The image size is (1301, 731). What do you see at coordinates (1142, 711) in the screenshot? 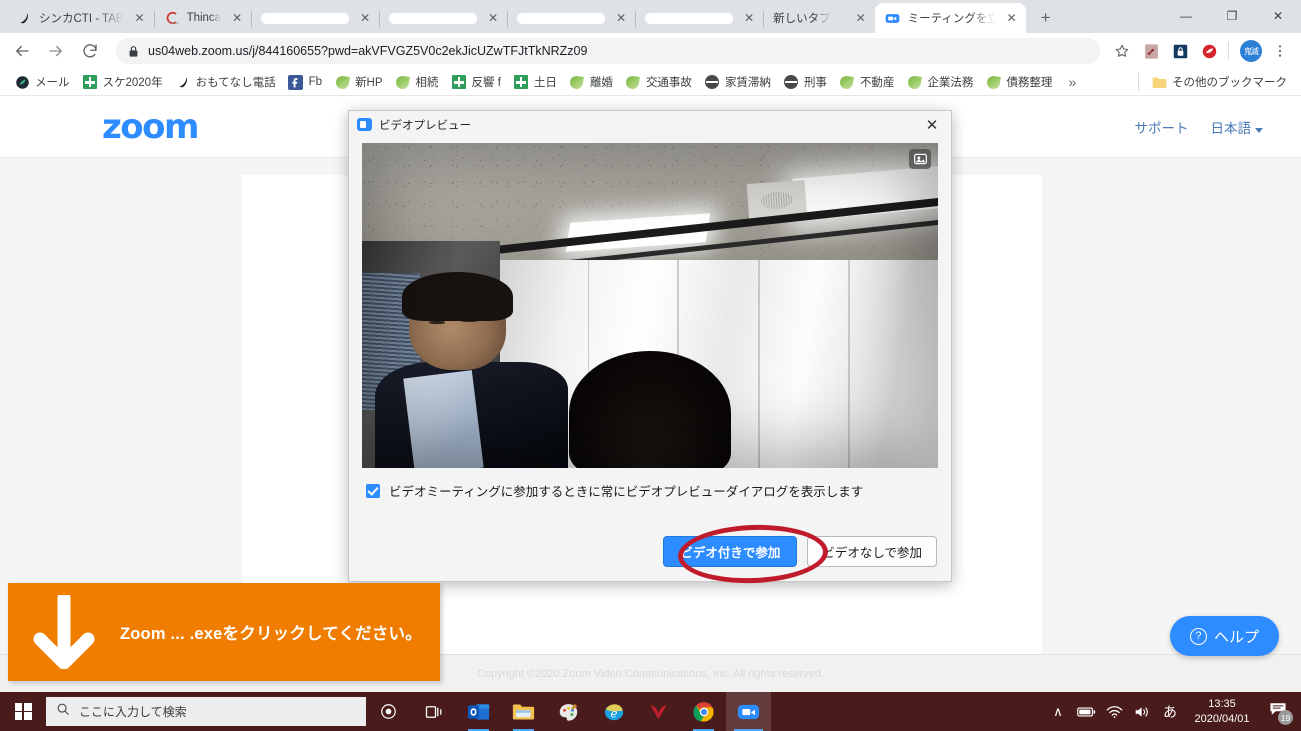
I see `volume-icon` at bounding box center [1142, 711].